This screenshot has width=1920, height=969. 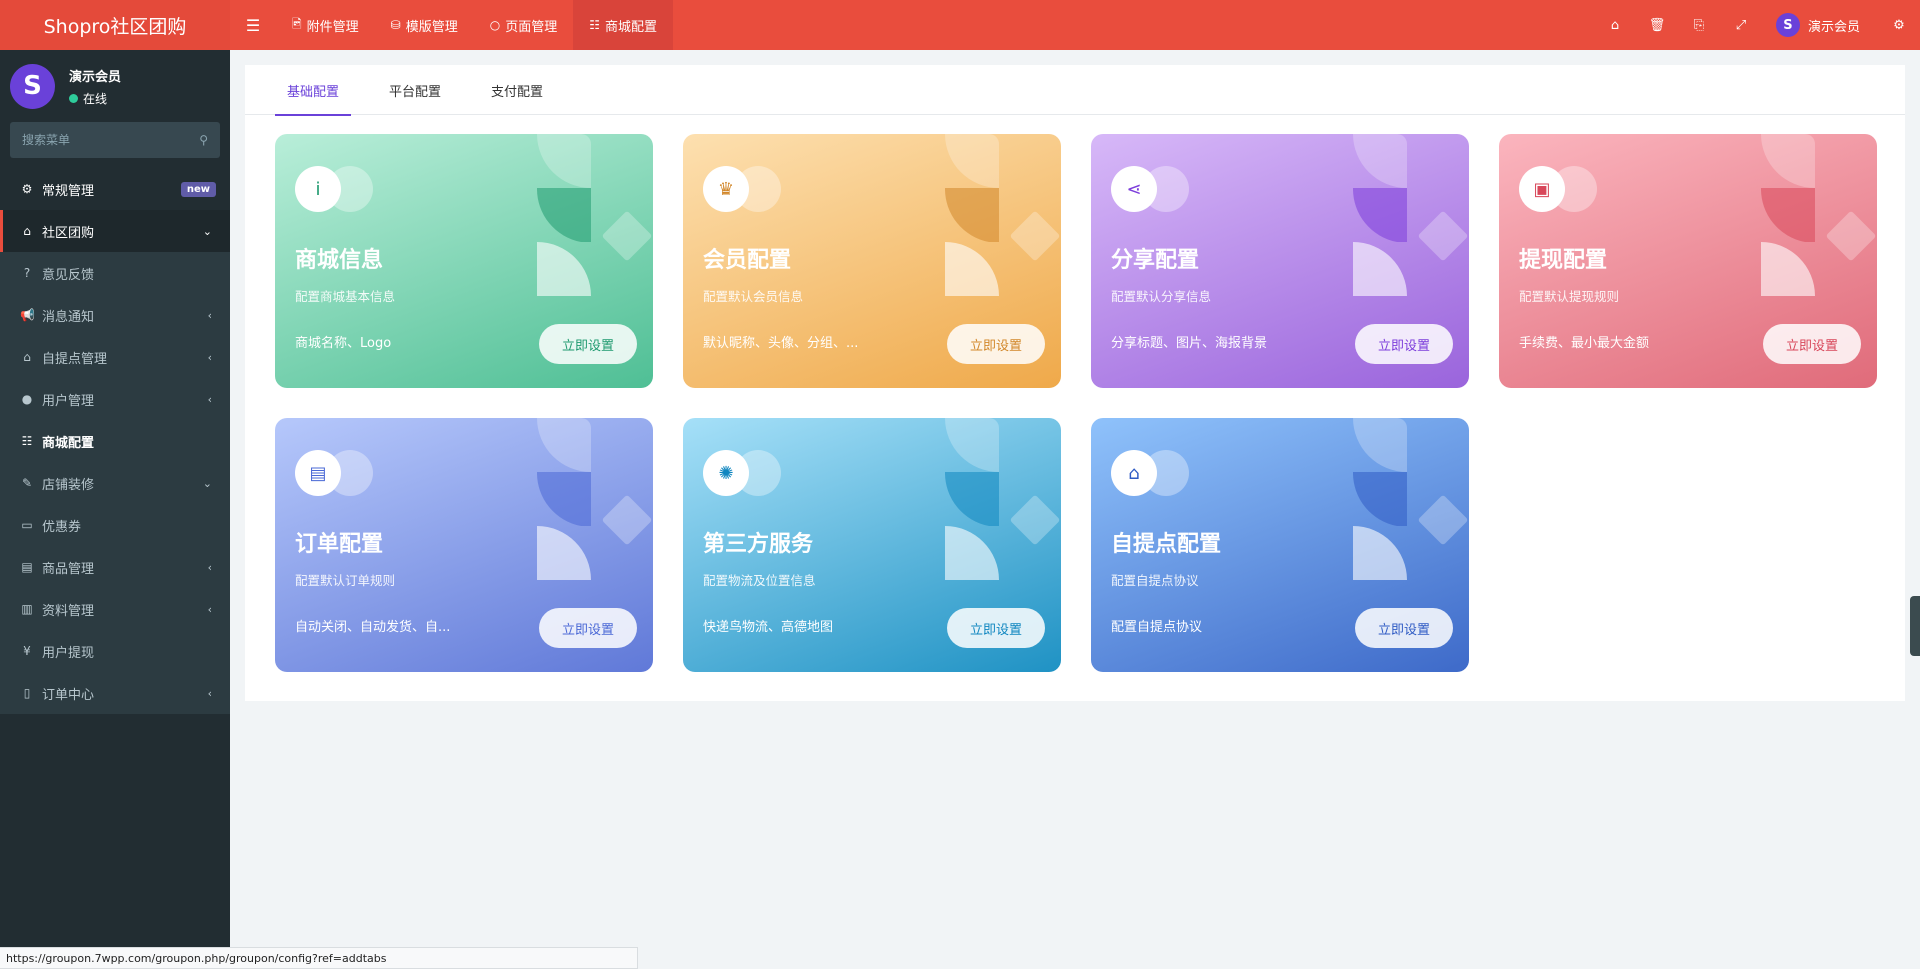 I want to click on search-input, so click(x=102, y=140).